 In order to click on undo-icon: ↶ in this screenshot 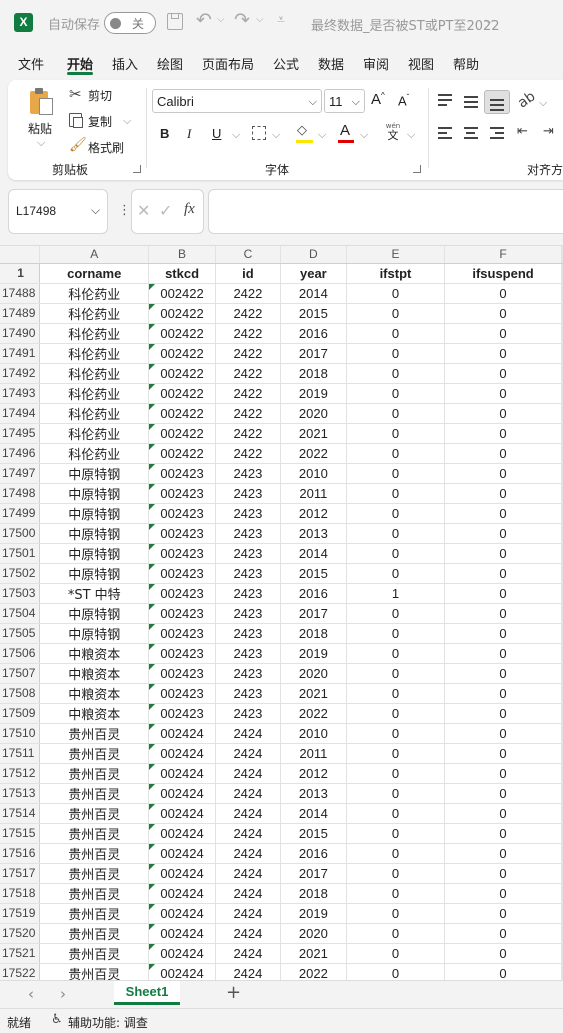, I will do `click(204, 20)`.